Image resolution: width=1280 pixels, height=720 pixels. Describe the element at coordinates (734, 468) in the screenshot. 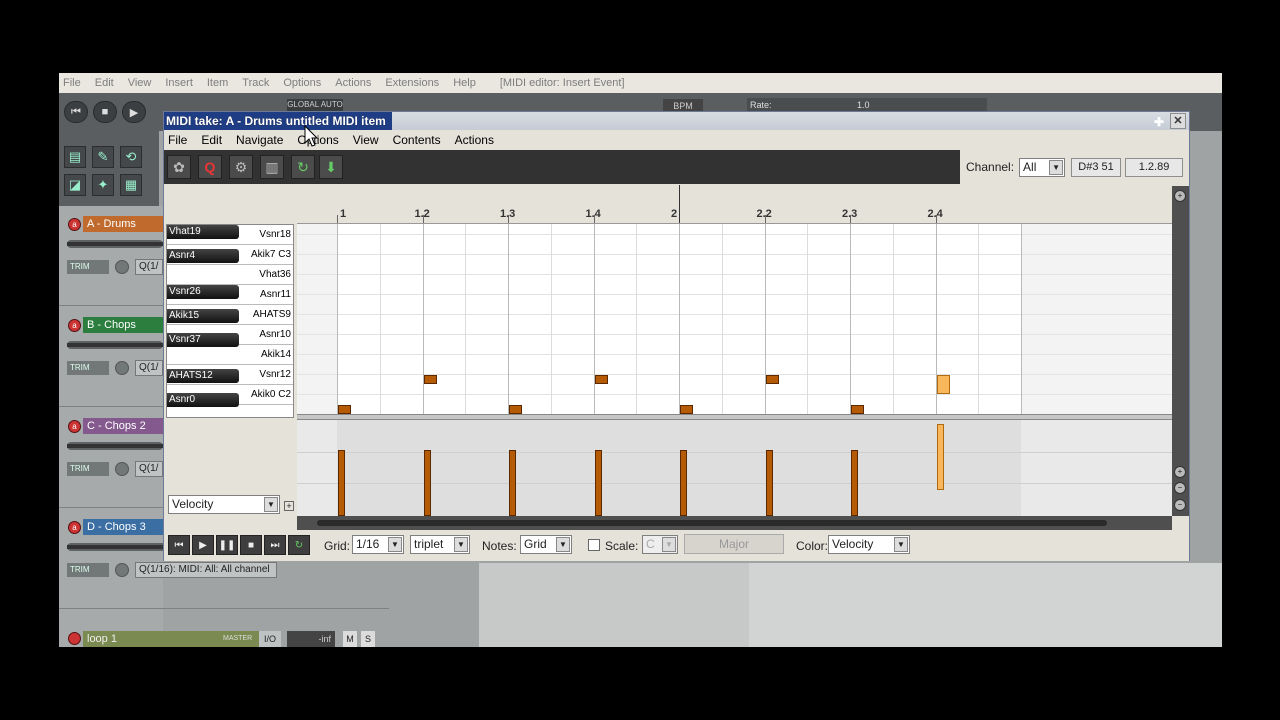

I see `velocity-lane` at that location.